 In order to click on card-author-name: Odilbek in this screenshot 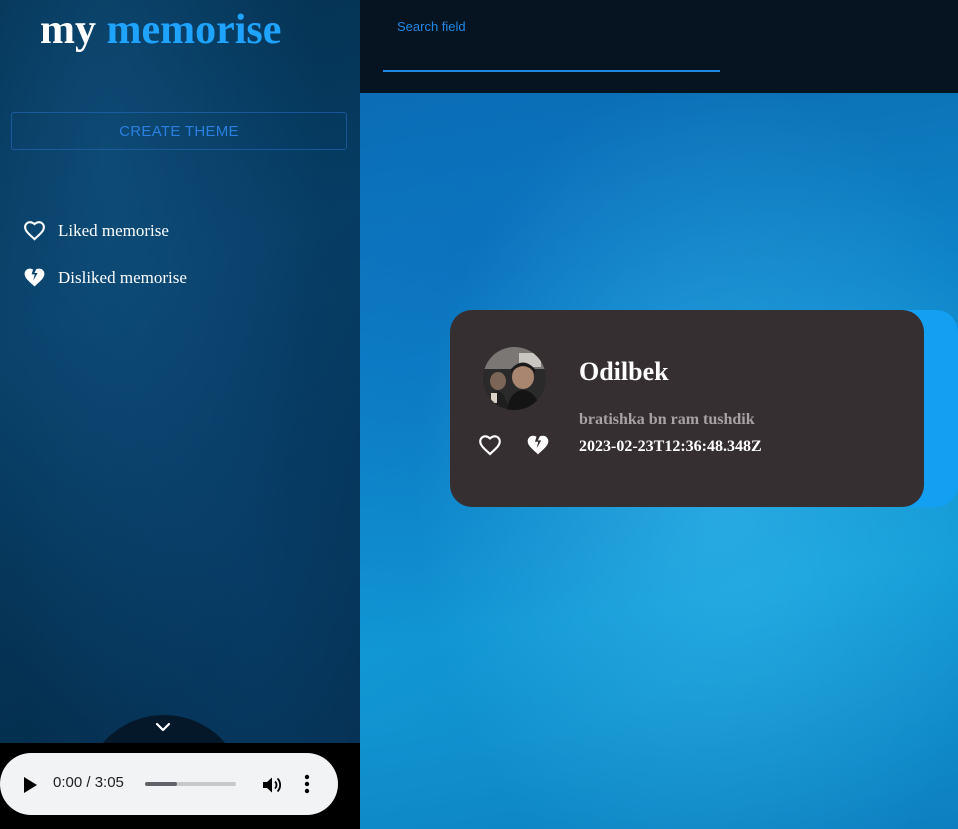, I will do `click(624, 371)`.